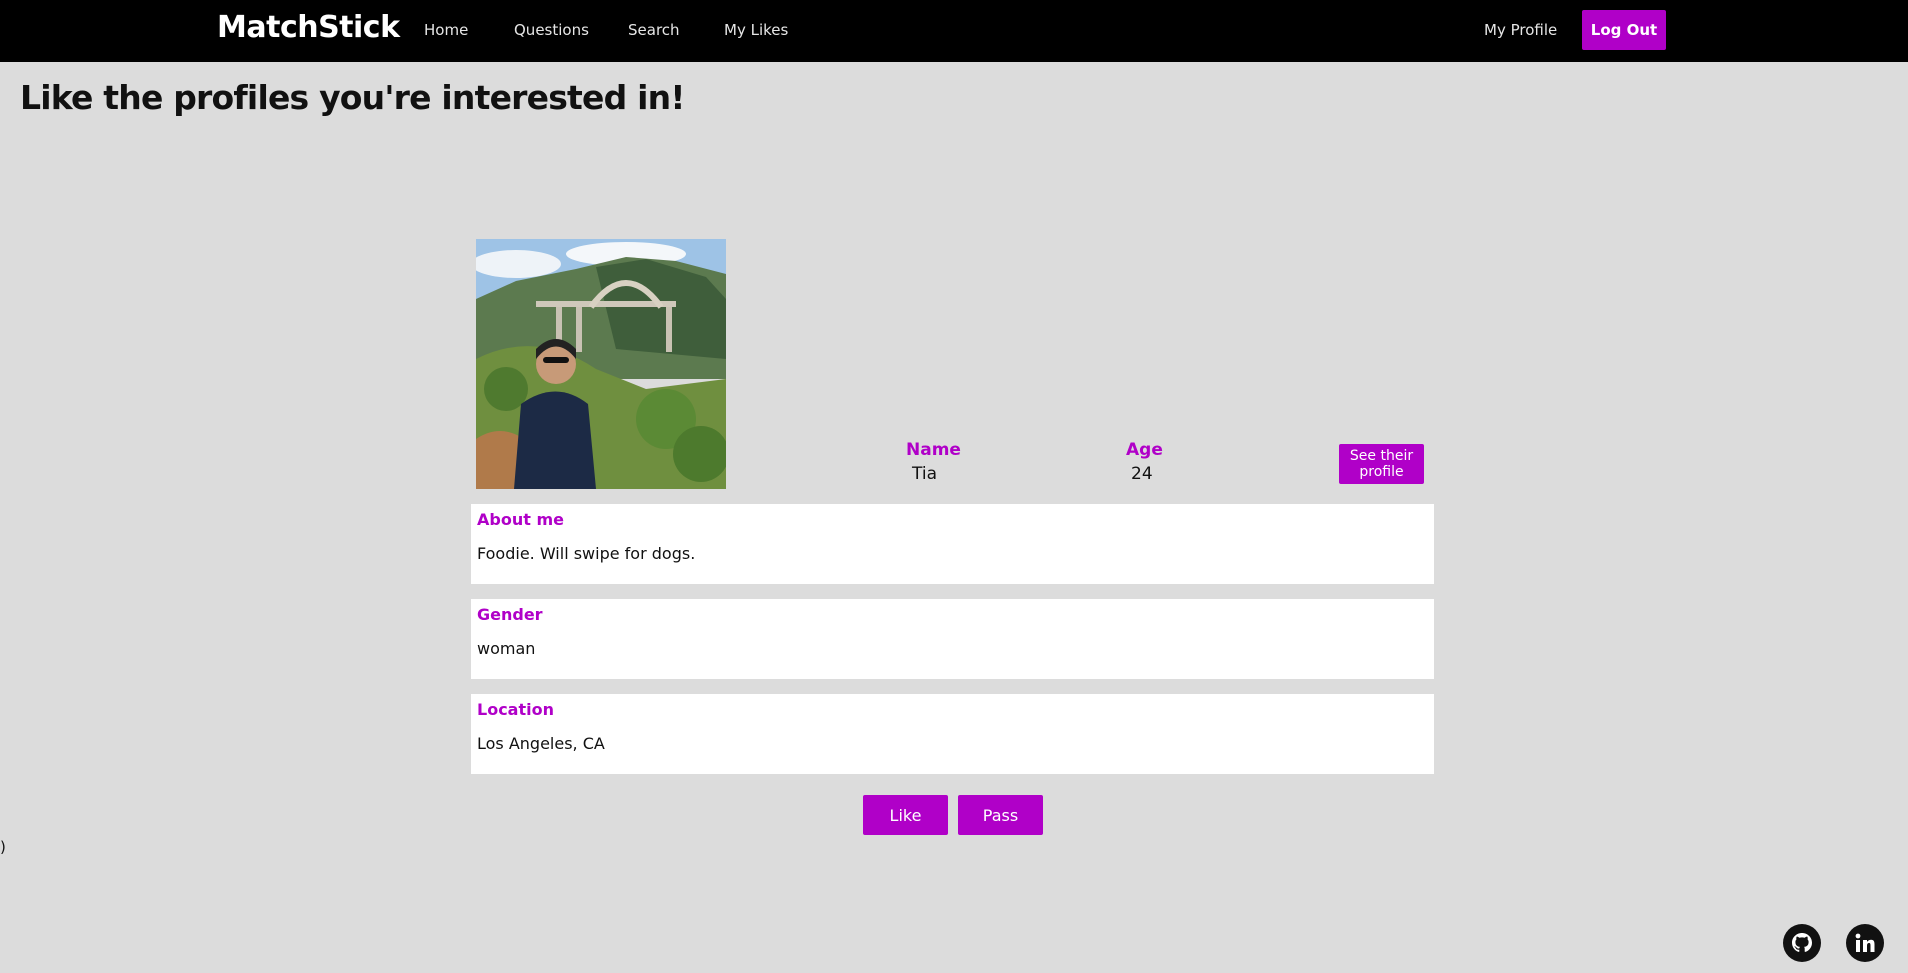 The width and height of the screenshot is (1908, 973). Describe the element at coordinates (446, 30) in the screenshot. I see `nav-home-link: Home` at that location.